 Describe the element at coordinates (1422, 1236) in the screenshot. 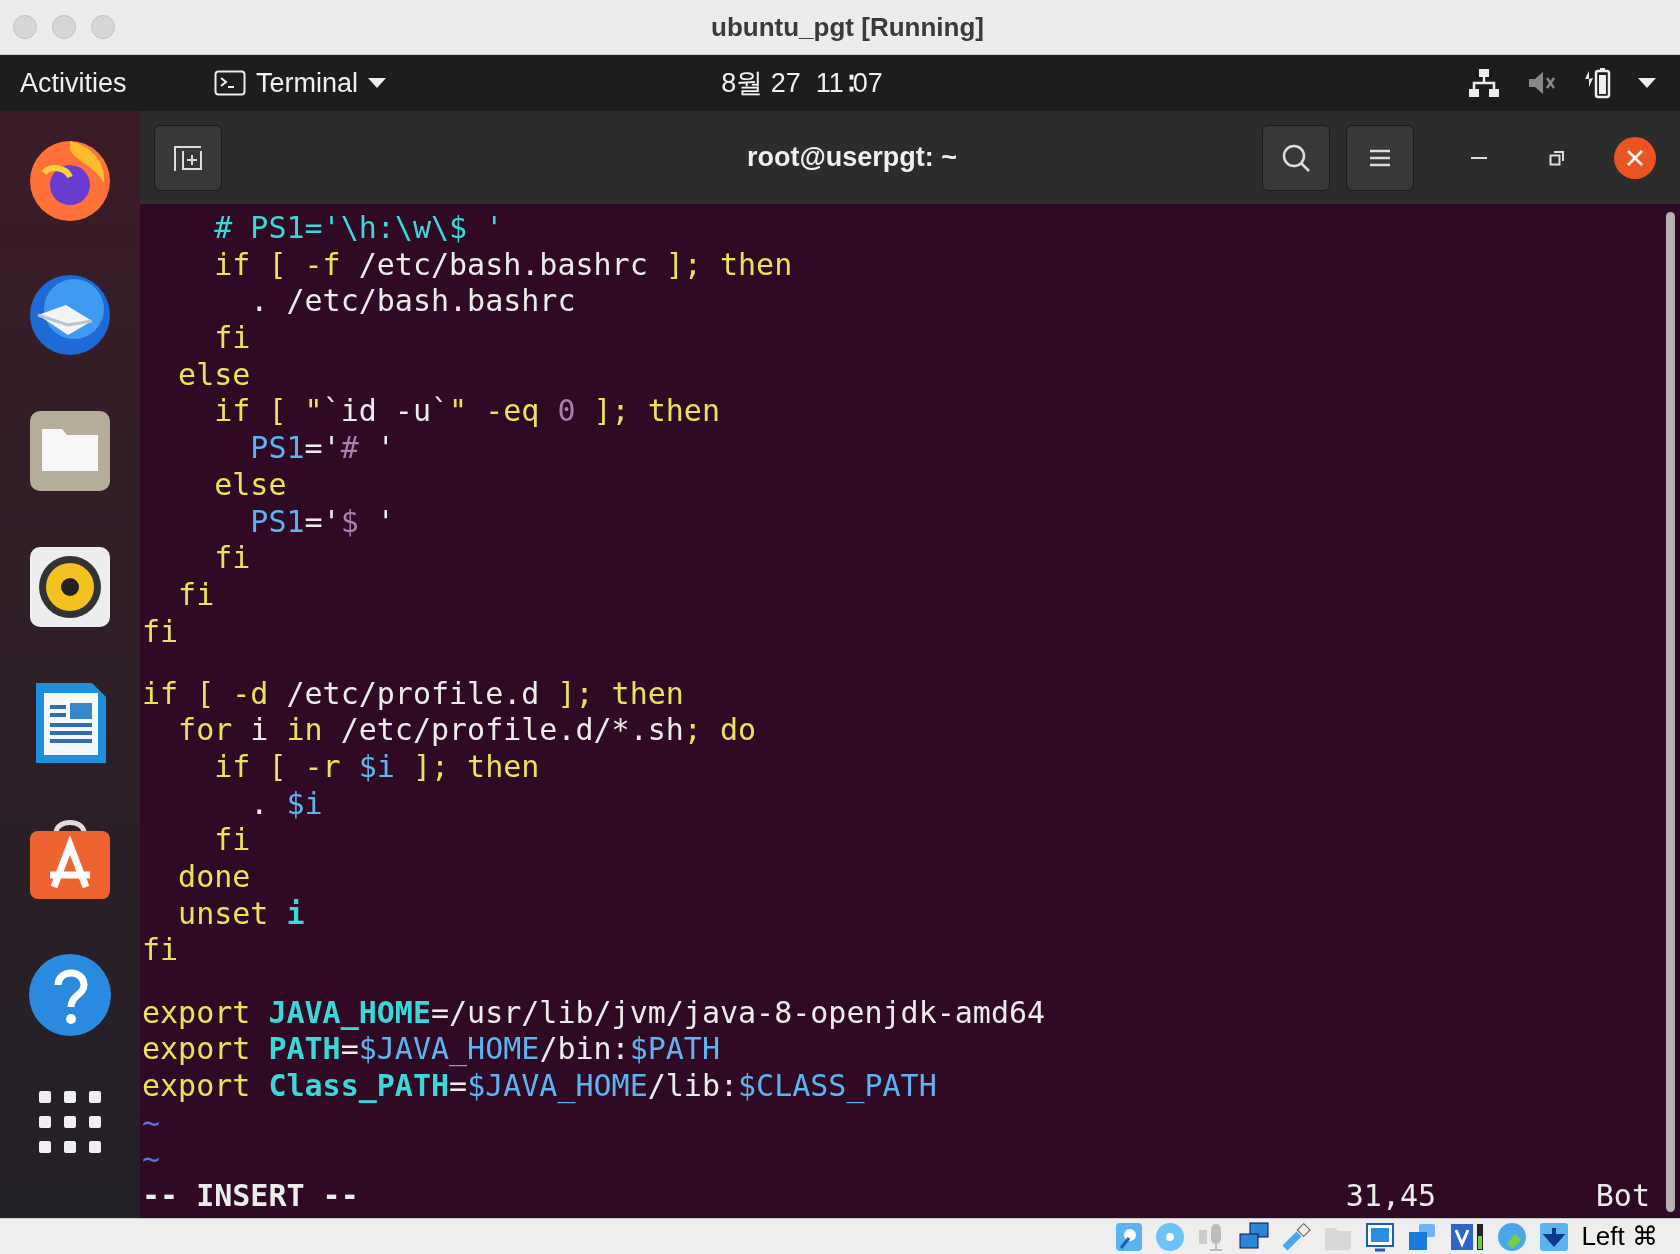

I see `video-camera-icon` at that location.